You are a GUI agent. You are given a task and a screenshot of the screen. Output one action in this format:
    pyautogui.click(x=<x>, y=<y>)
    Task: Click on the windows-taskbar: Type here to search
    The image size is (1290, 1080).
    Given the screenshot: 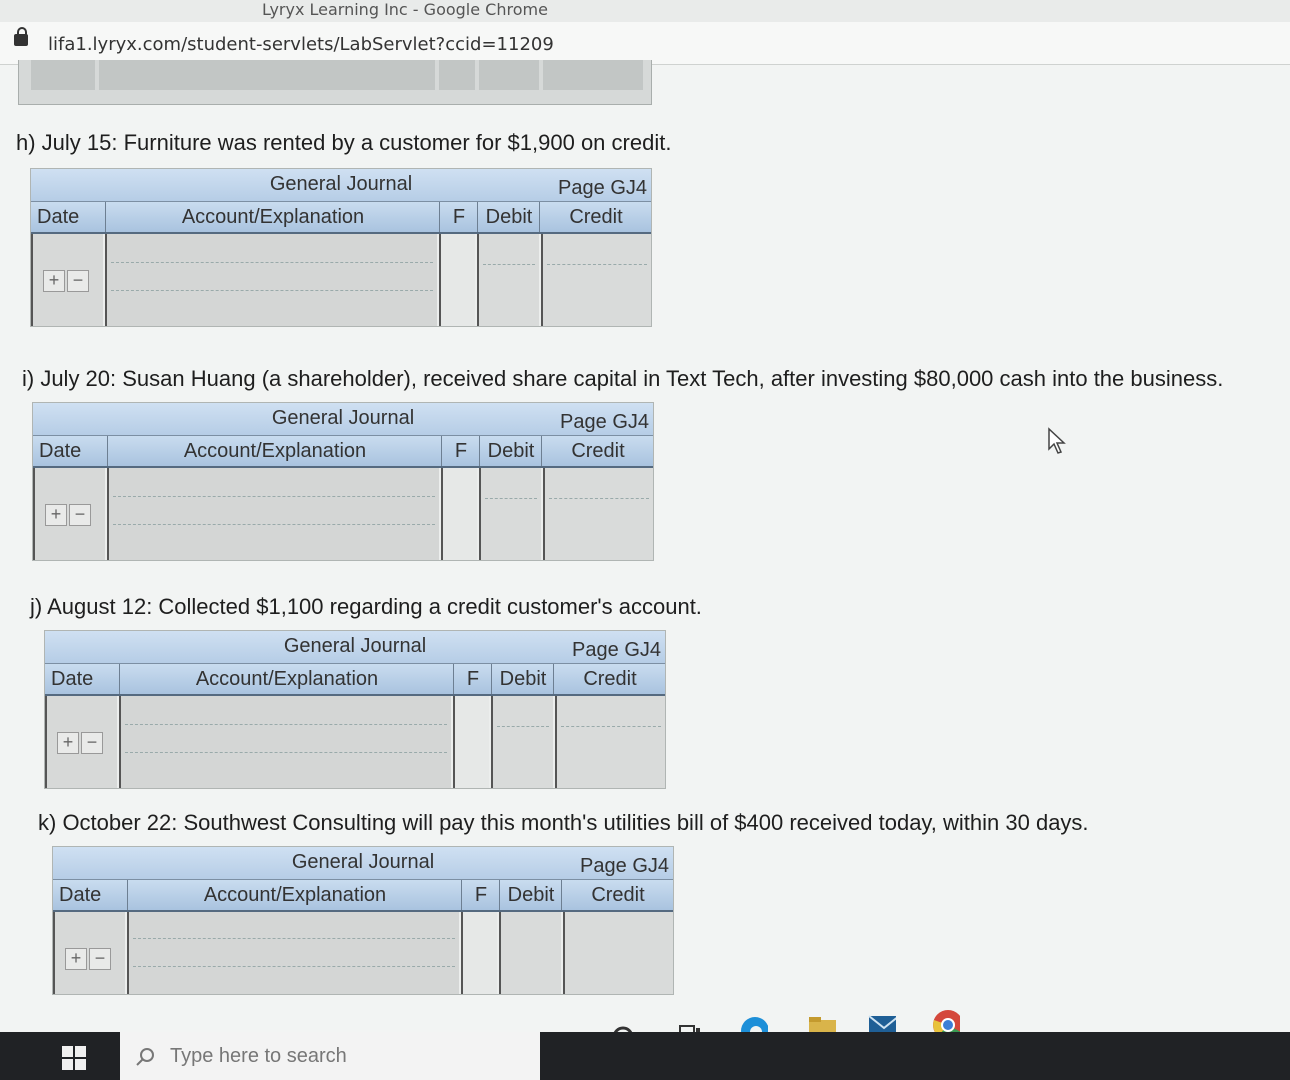 What is the action you would take?
    pyautogui.click(x=645, y=1056)
    